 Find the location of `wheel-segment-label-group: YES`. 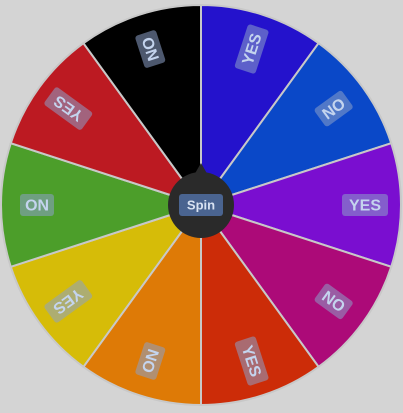

wheel-segment-label-group: YES is located at coordinates (365, 205).